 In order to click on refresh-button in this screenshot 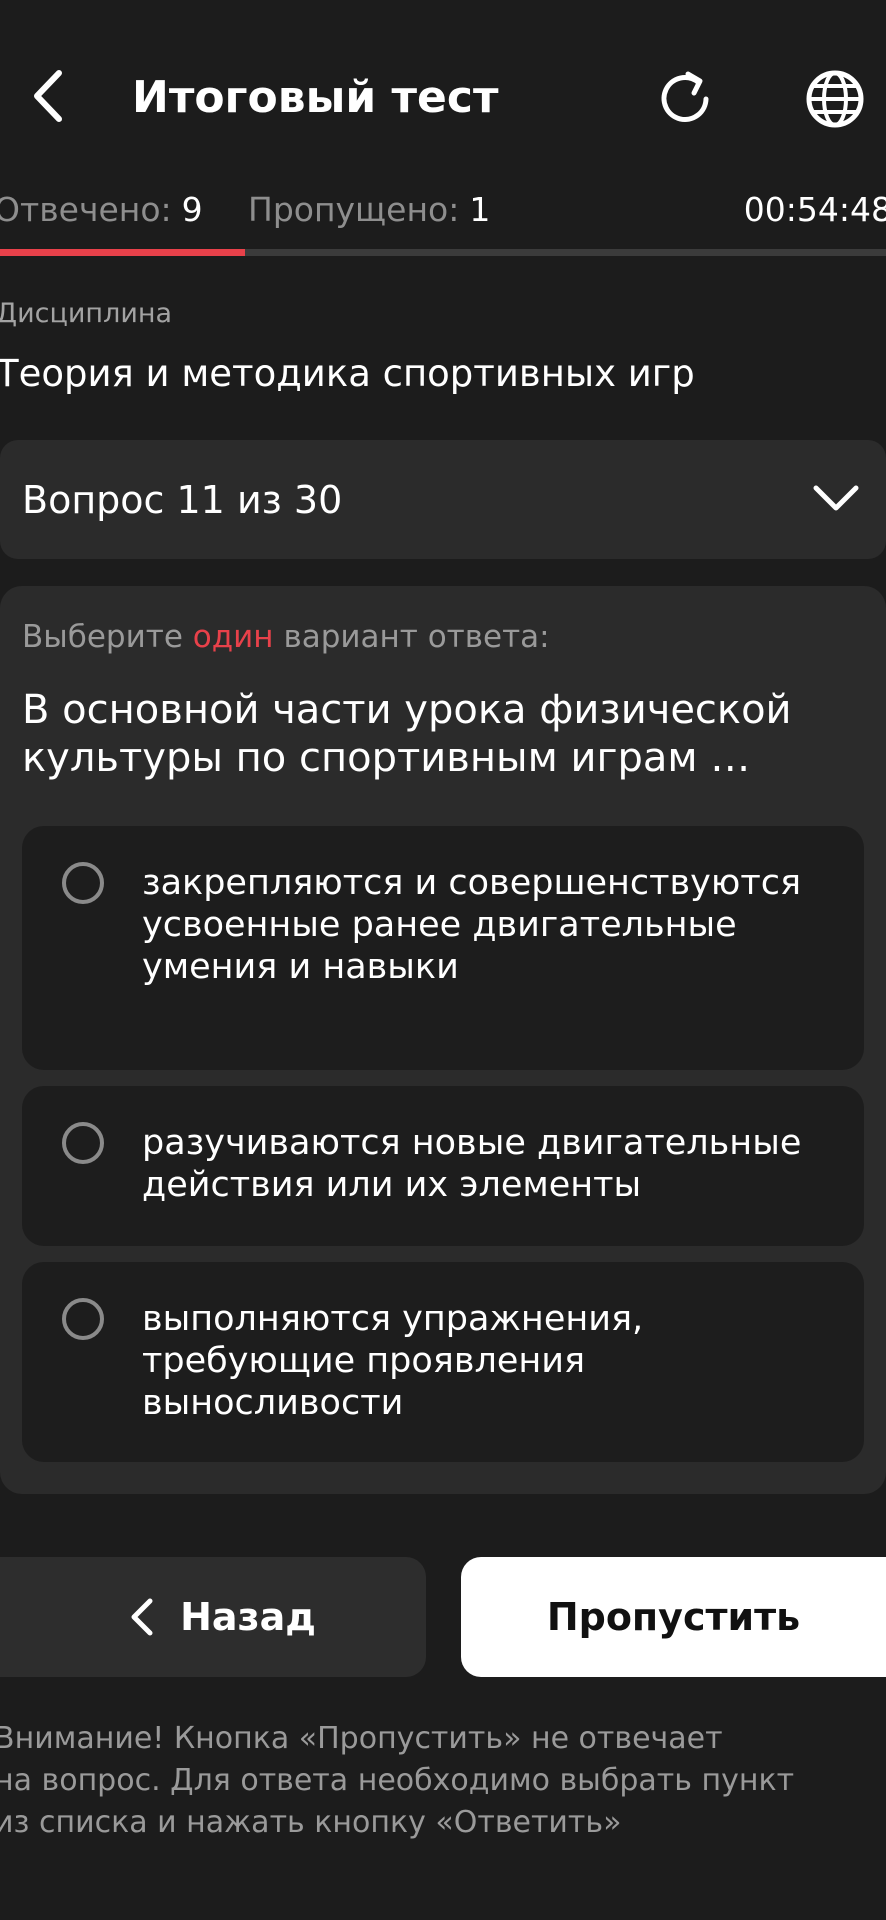, I will do `click(685, 99)`.